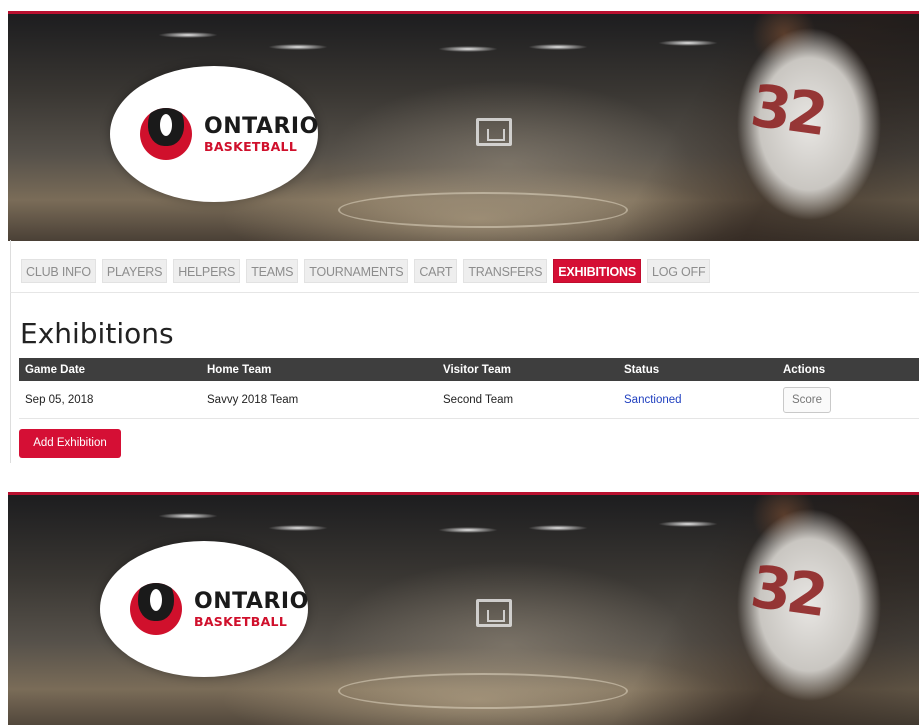 This screenshot has height=725, width=919. What do you see at coordinates (239, 370) in the screenshot?
I see `column-header-home-team: Home Team` at bounding box center [239, 370].